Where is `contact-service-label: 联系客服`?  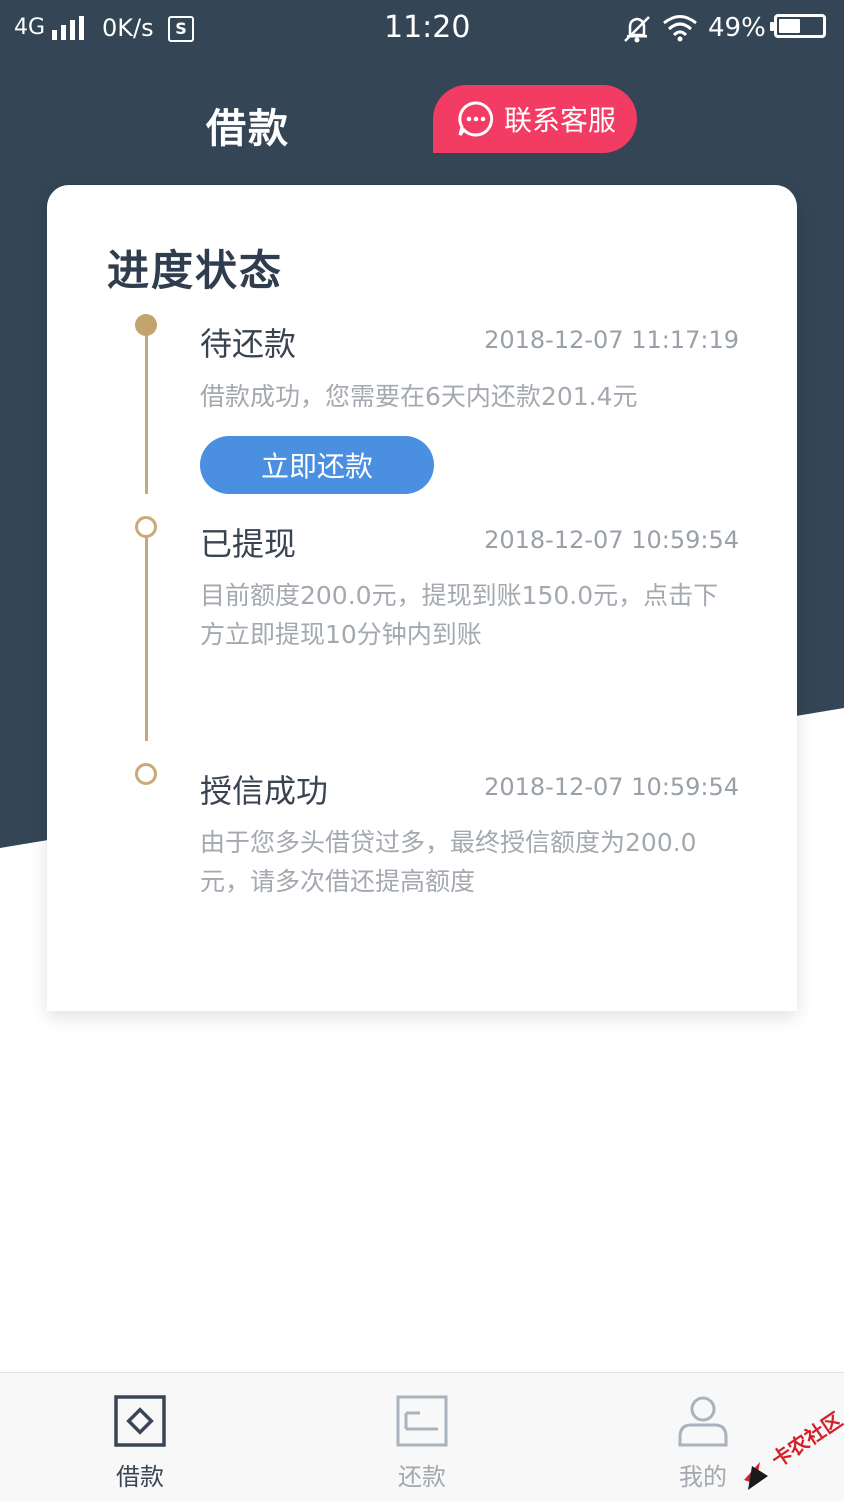
contact-service-label: 联系客服 is located at coordinates (560, 120).